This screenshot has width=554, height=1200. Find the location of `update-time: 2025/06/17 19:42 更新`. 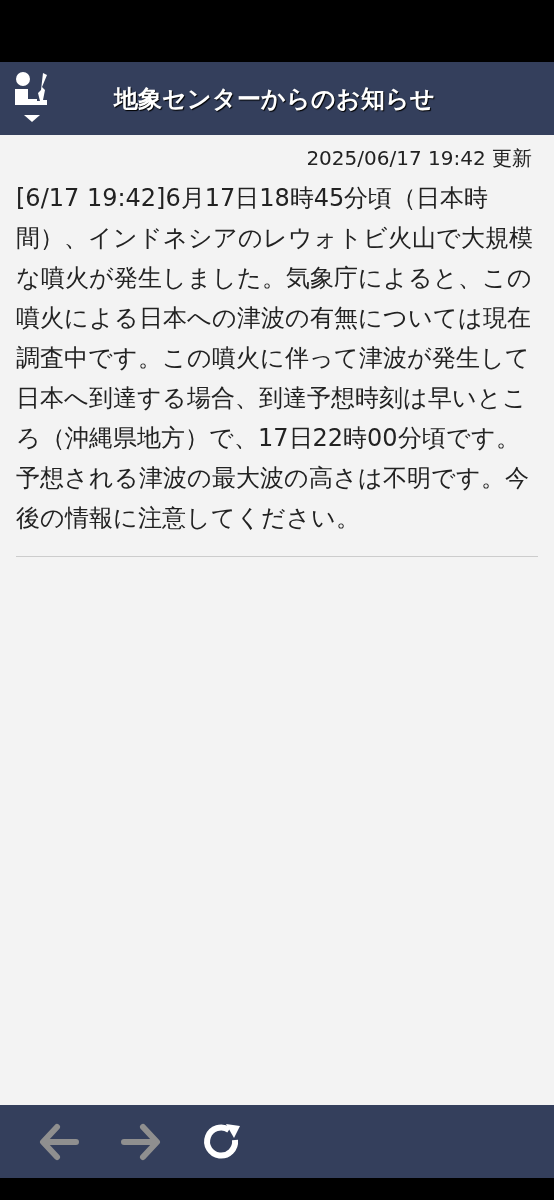

update-time: 2025/06/17 19:42 更新 is located at coordinates (419, 158).